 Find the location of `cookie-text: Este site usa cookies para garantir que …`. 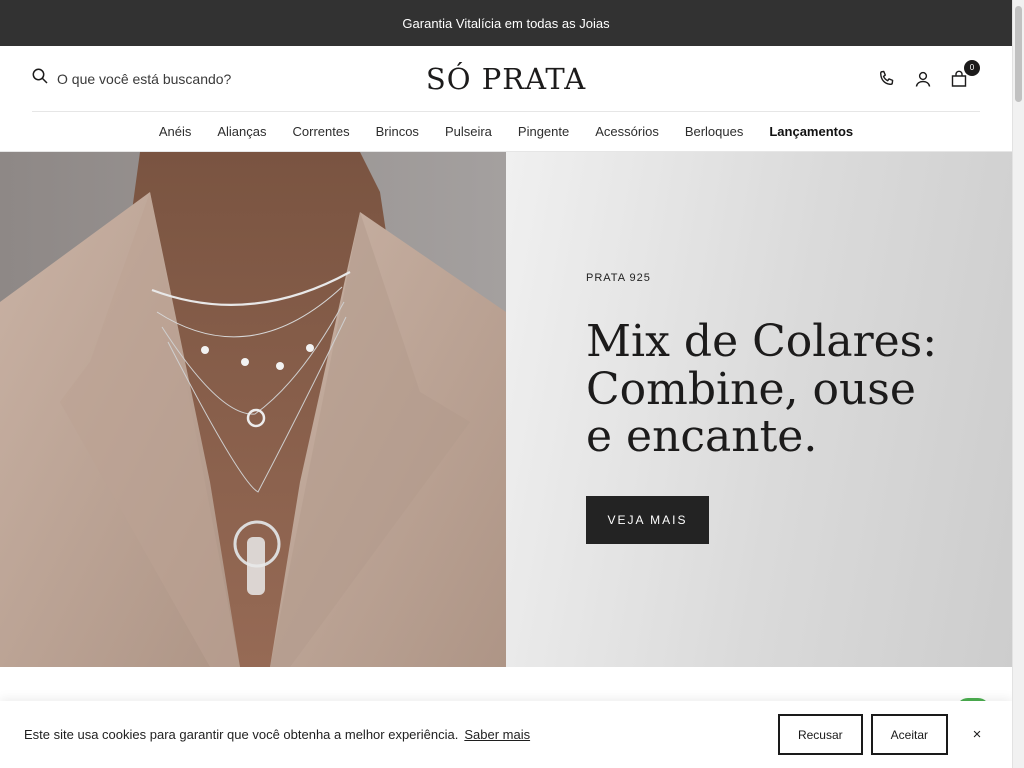

cookie-text: Este site usa cookies para garantir que … is located at coordinates (241, 734).